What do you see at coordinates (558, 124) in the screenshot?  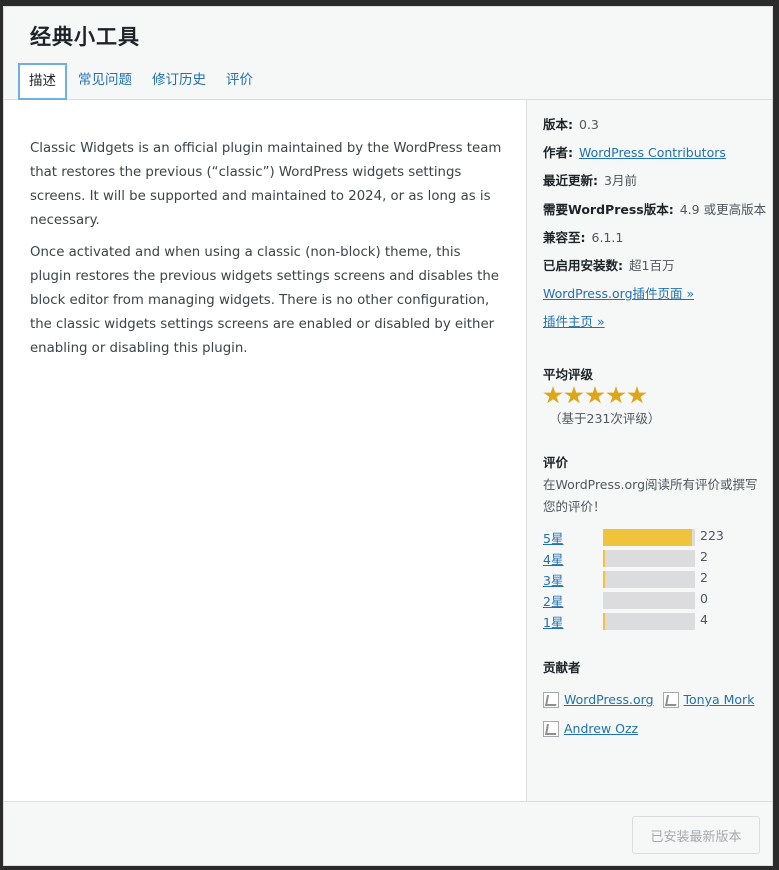 I see `version-label: 版本:` at bounding box center [558, 124].